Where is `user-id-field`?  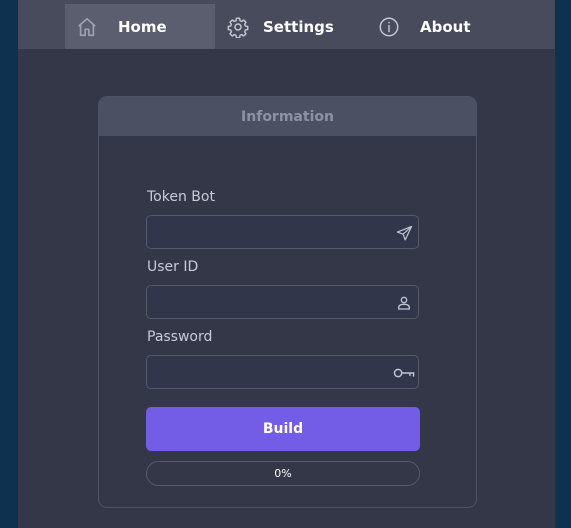 user-id-field is located at coordinates (282, 302).